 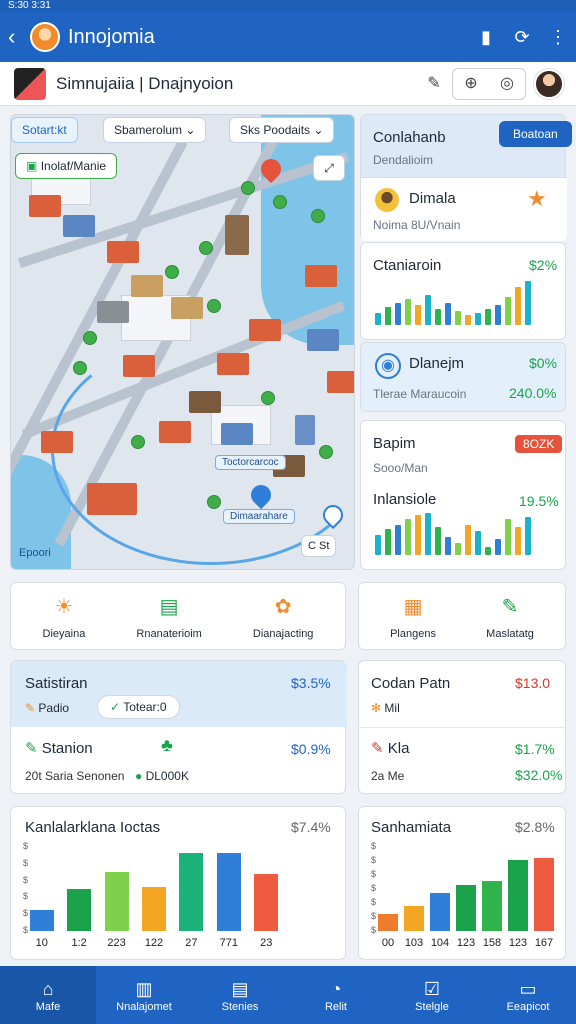 What do you see at coordinates (167, 776) in the screenshot?
I see `stats-left-row2-value: DL000K` at bounding box center [167, 776].